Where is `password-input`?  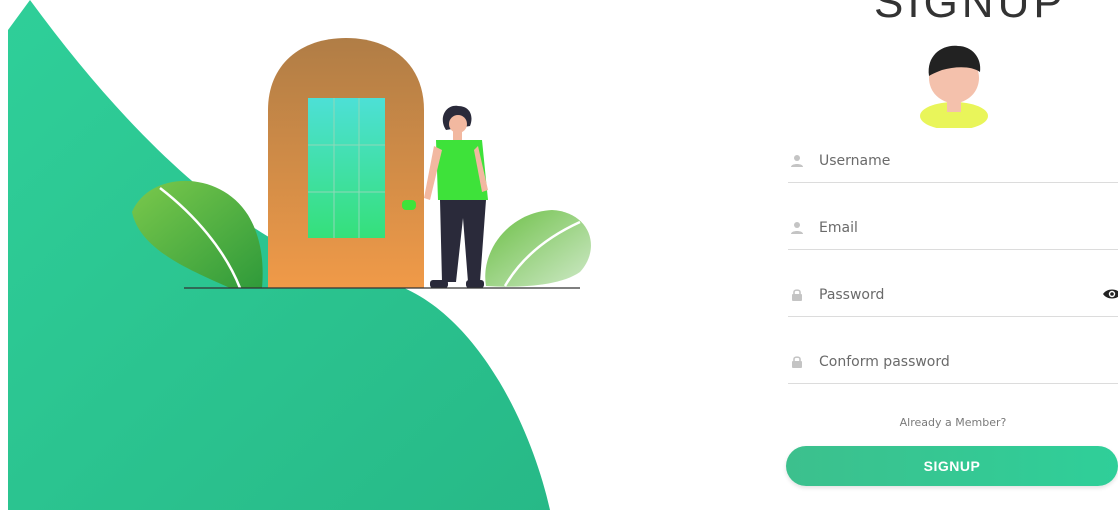 password-input is located at coordinates (949, 295).